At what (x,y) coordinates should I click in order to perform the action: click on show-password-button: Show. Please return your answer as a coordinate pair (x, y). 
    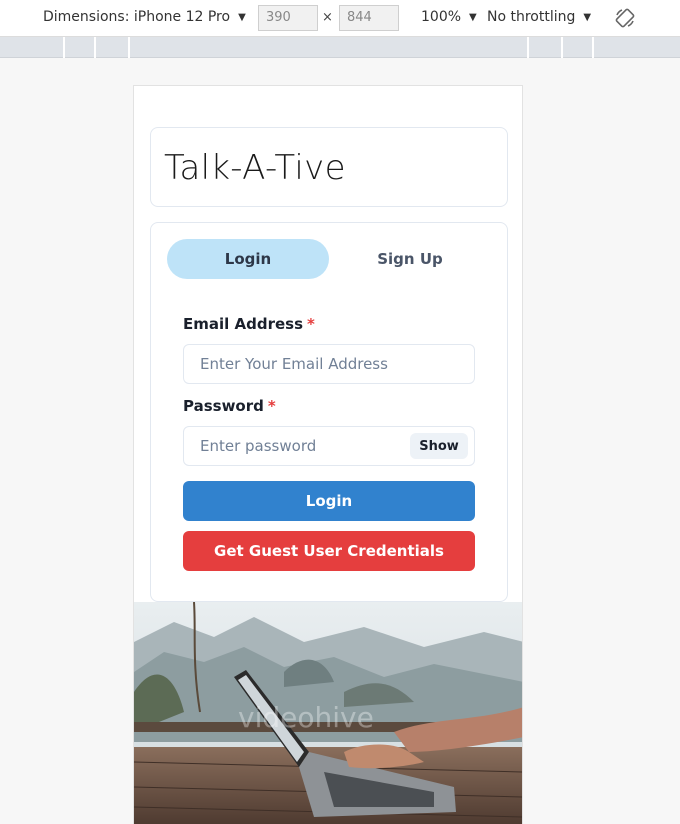
    Looking at the image, I should click on (439, 446).